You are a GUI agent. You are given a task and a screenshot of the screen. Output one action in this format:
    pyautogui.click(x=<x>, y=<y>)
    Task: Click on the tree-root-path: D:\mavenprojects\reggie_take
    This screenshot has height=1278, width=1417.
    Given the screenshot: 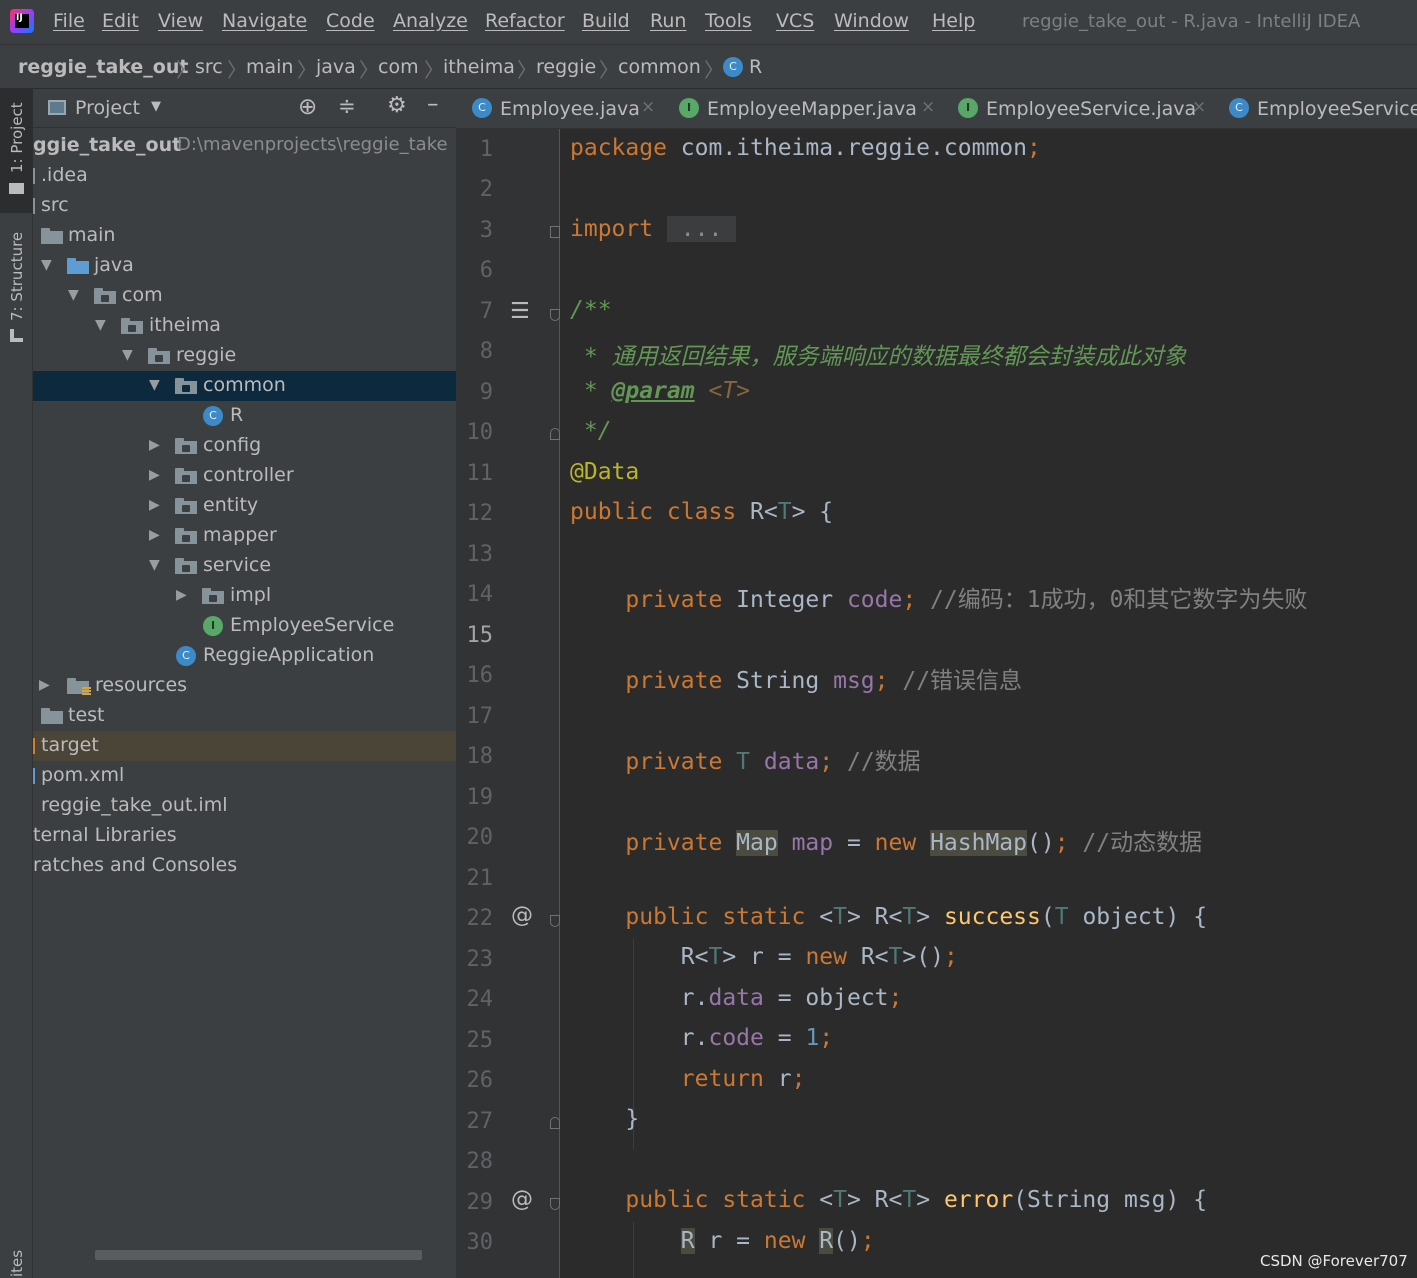 What is the action you would take?
    pyautogui.click(x=312, y=144)
    